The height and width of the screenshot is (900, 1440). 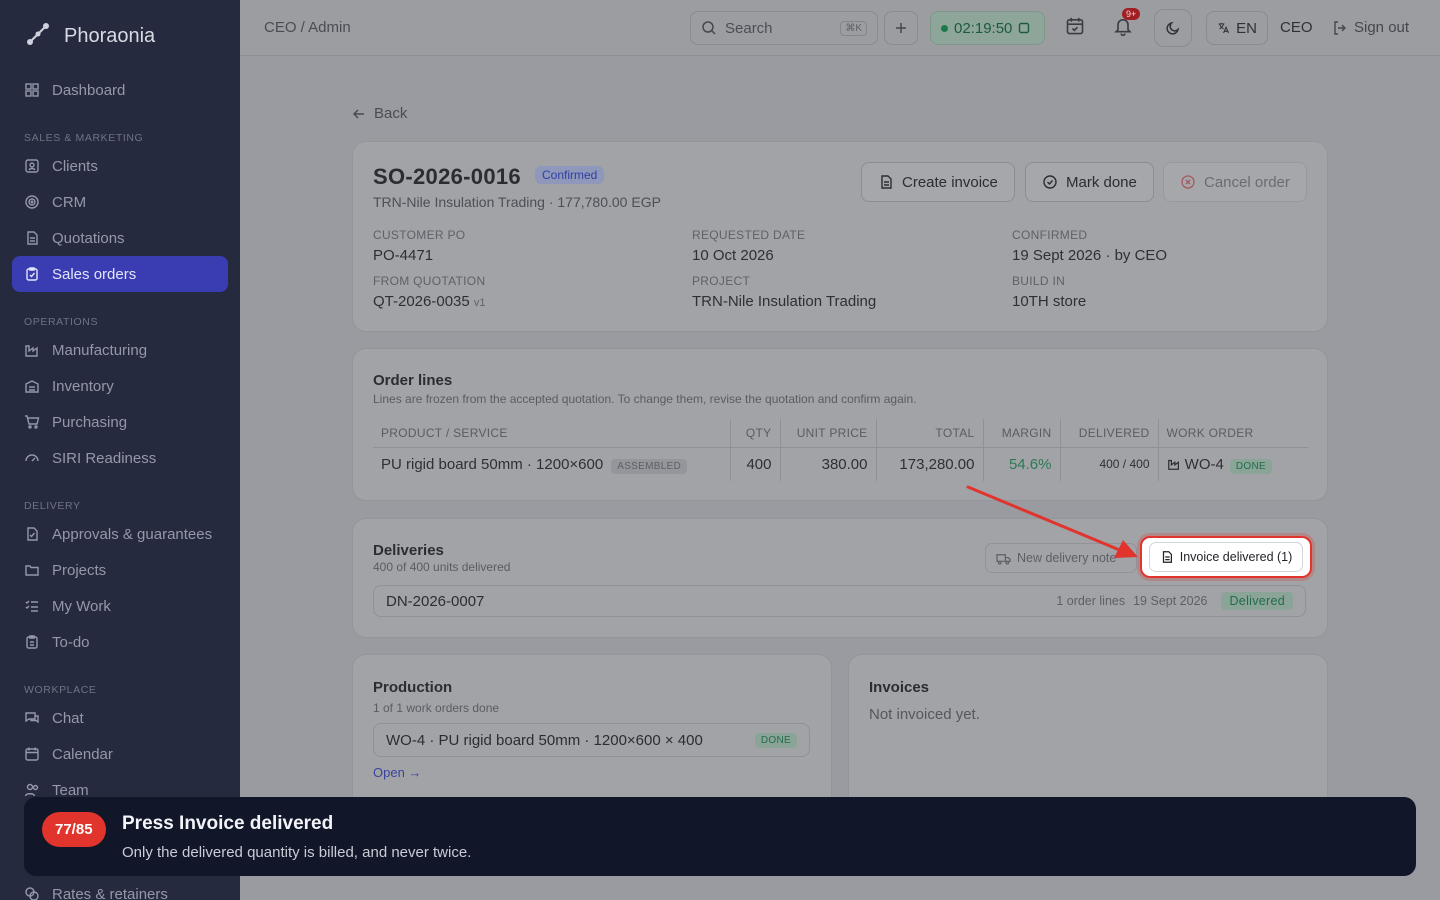 I want to click on highlight-frame: Invoice delivered (1), so click(x=1226, y=557).